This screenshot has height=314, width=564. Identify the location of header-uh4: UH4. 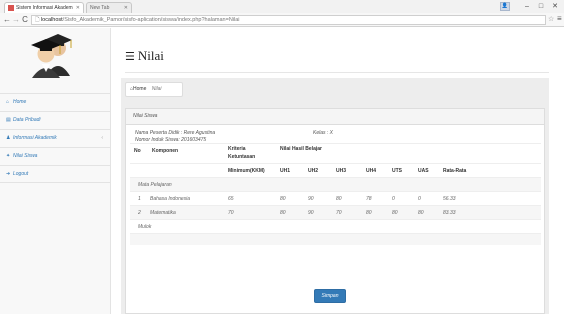
(371, 171).